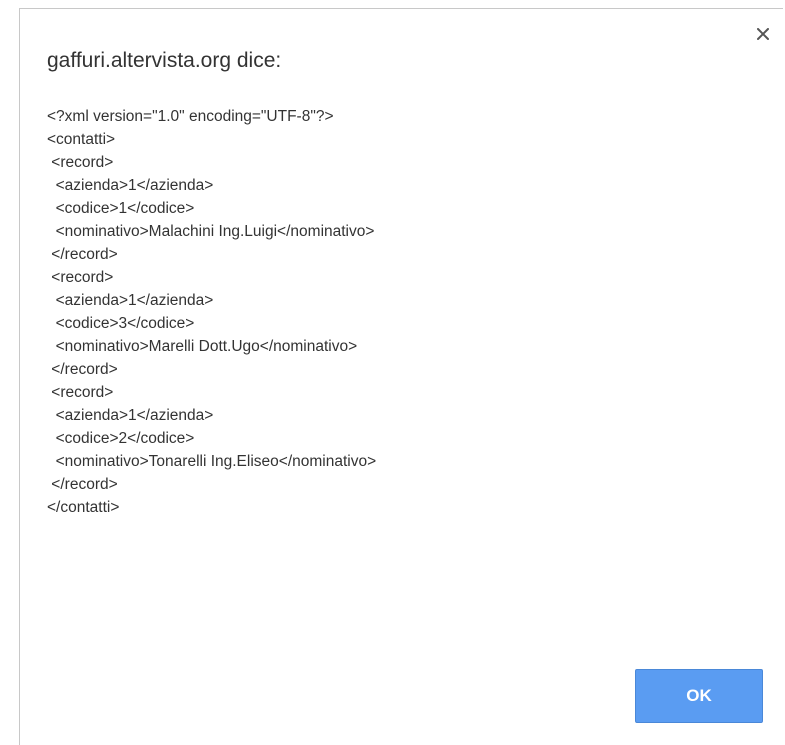 This screenshot has width=785, height=745. What do you see at coordinates (190, 116) in the screenshot?
I see `message-line: <?xml version="1.0" encoding="UTF-8"?>` at bounding box center [190, 116].